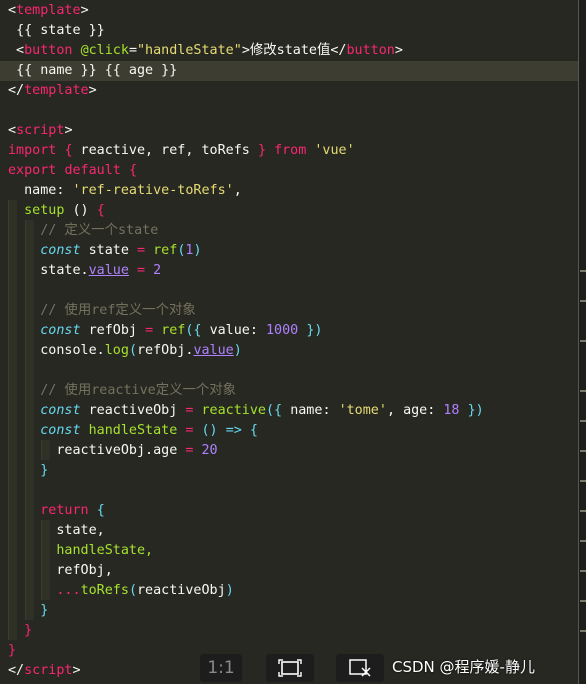 The image size is (586, 684). Describe the element at coordinates (64, 510) in the screenshot. I see `keyword: return` at that location.